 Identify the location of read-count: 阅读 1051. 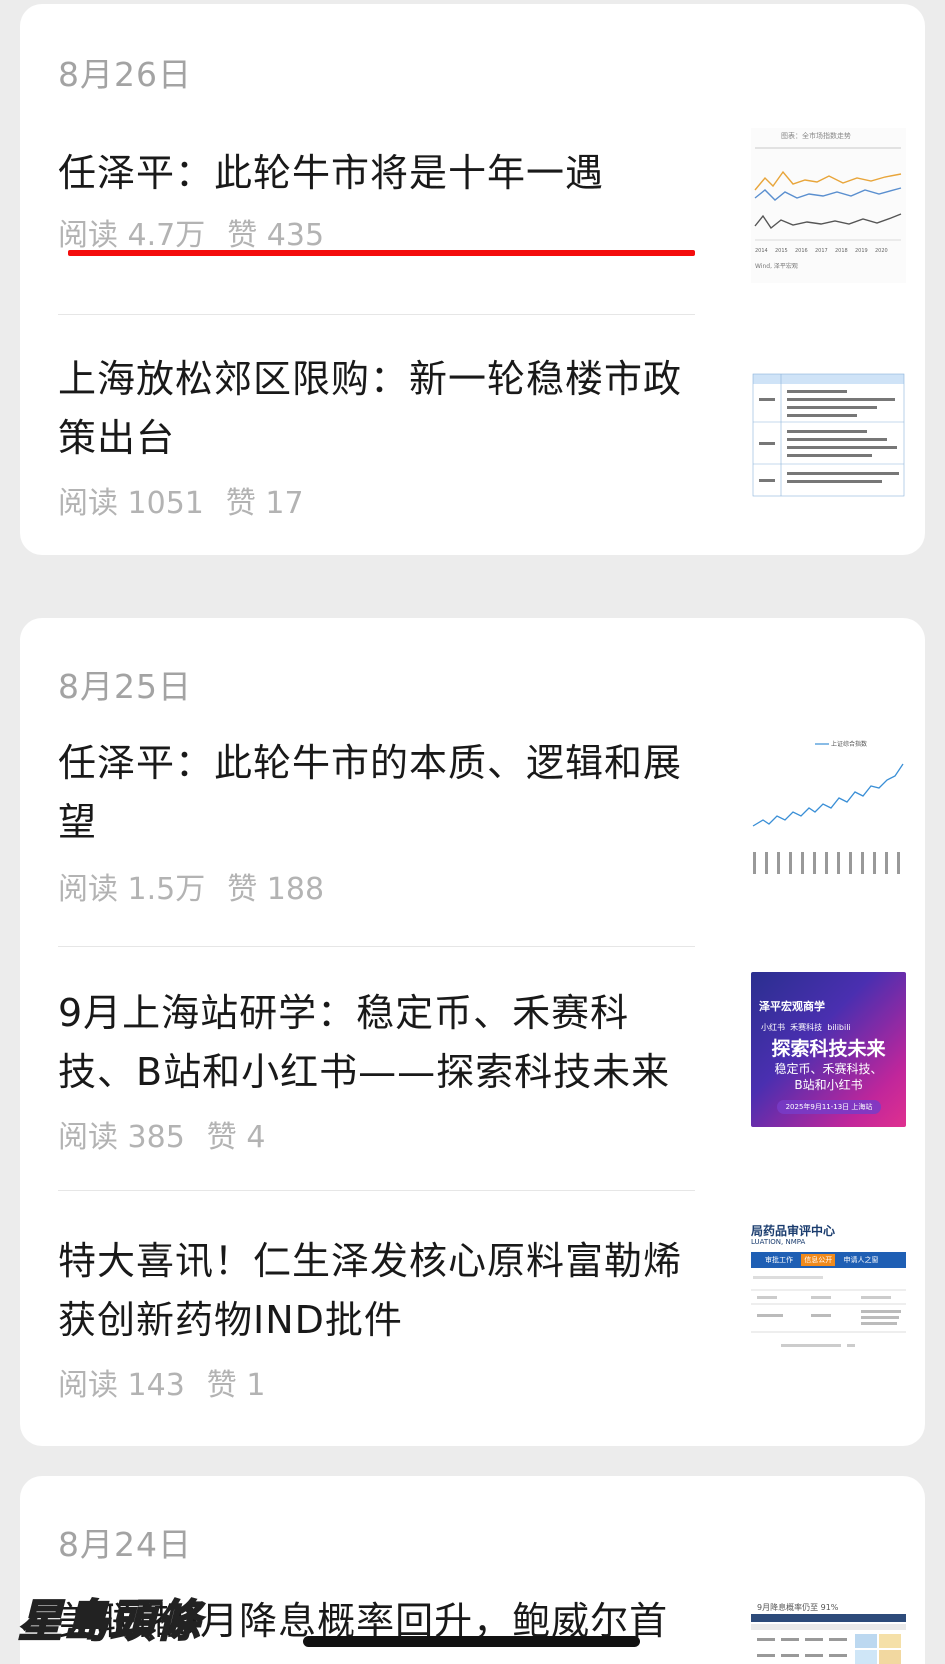
(131, 503).